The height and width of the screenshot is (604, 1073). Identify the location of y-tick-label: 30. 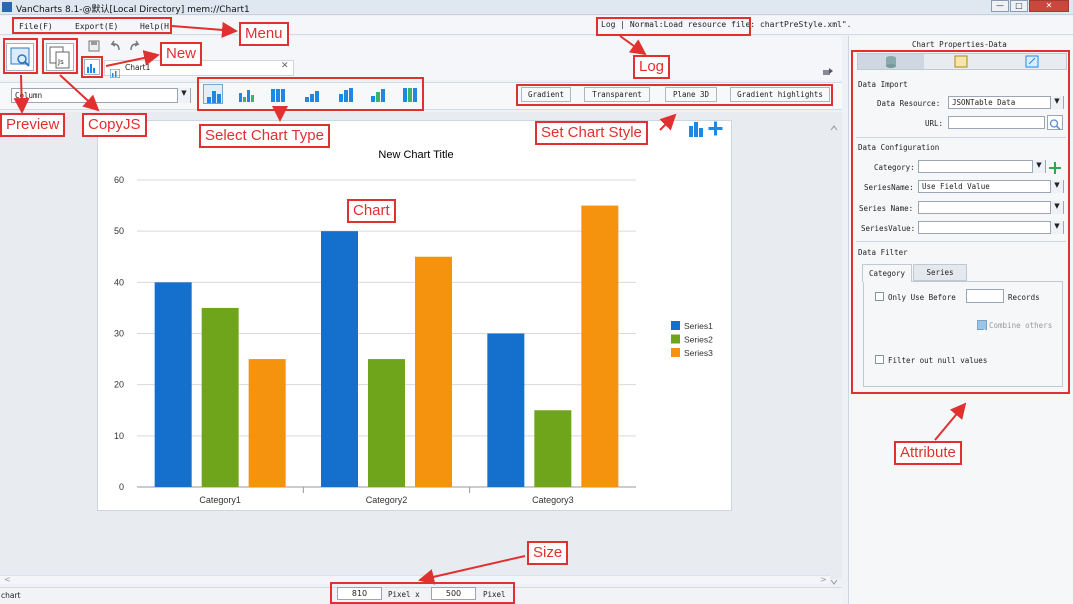
(119, 334).